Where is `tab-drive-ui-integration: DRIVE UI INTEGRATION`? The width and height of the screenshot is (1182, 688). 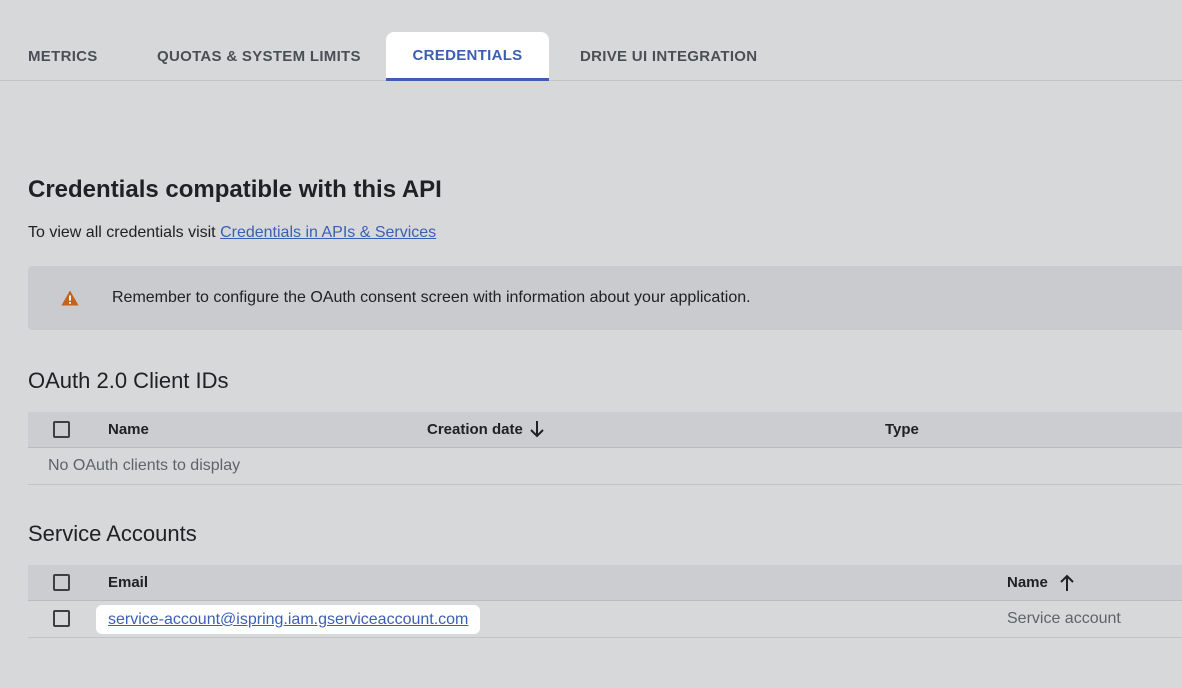
tab-drive-ui-integration: DRIVE UI INTEGRATION is located at coordinates (668, 57).